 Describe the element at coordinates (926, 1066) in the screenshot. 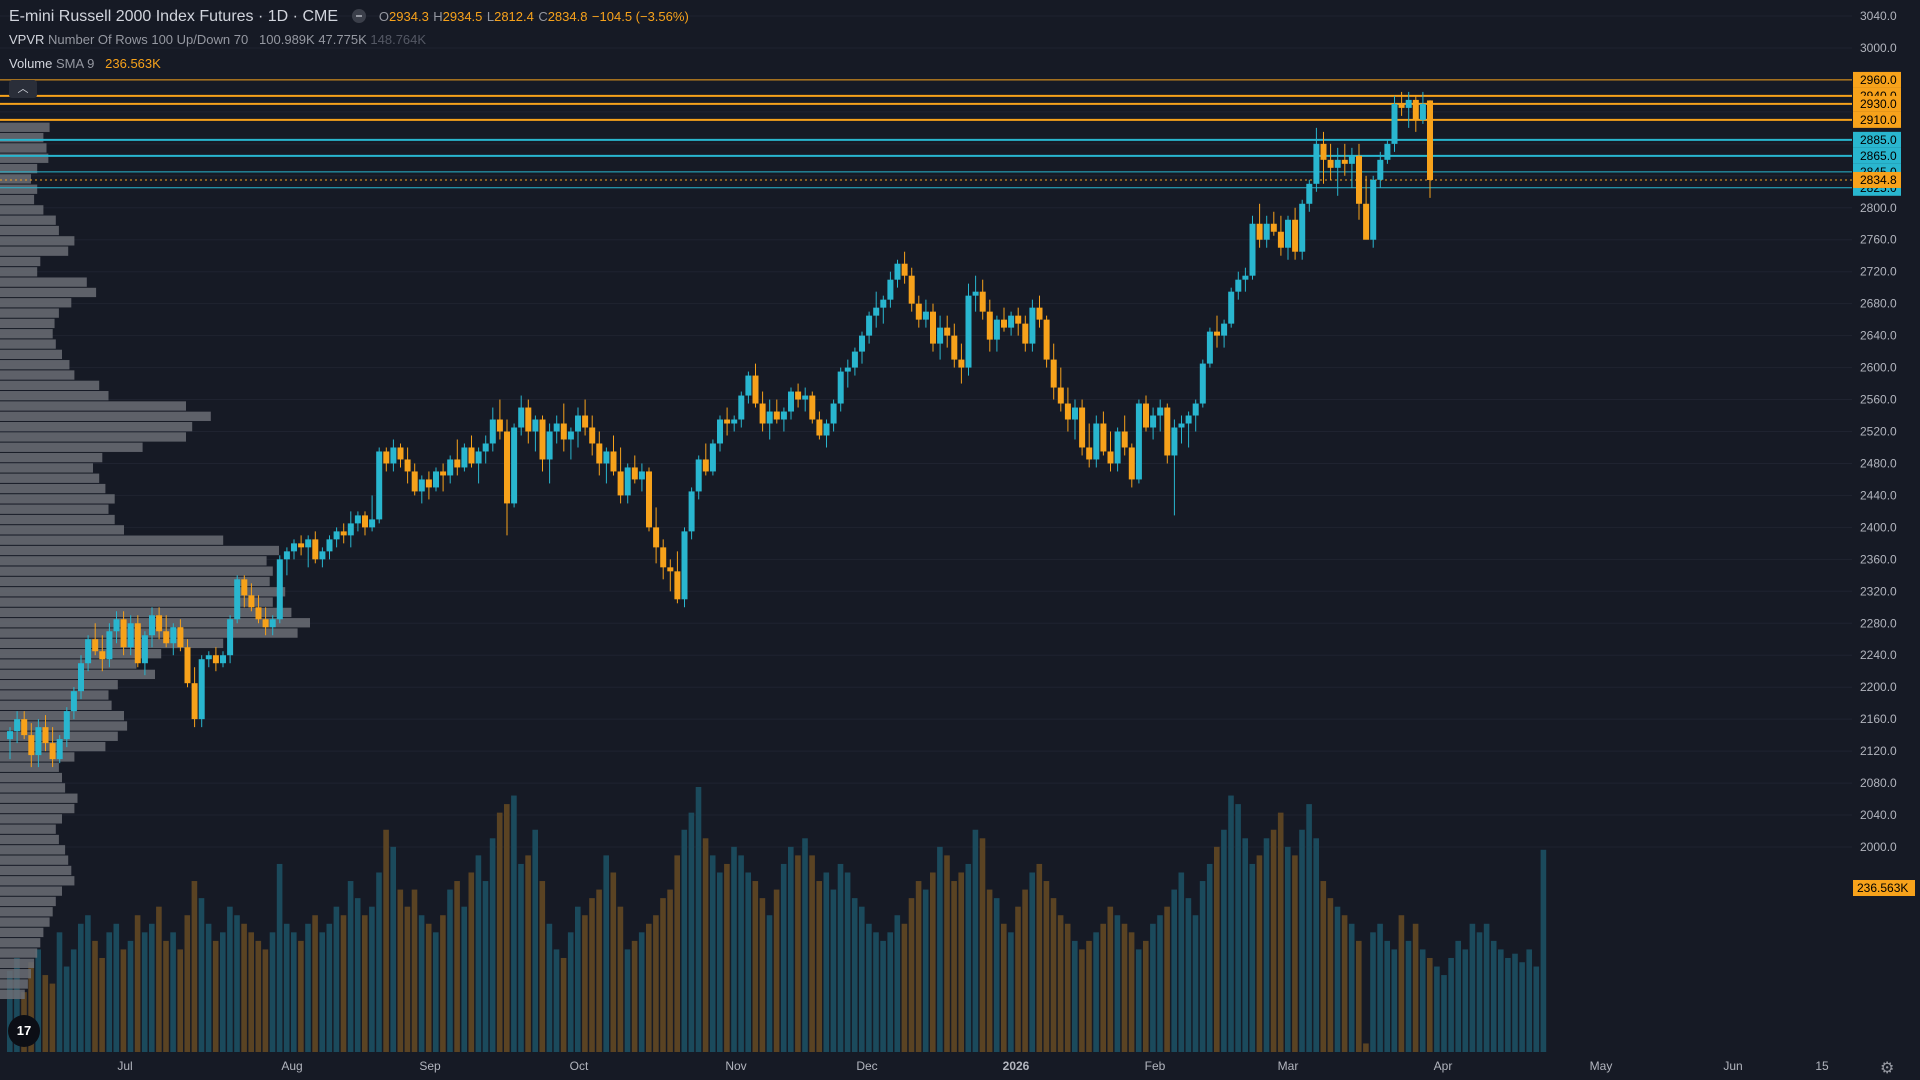

I see `time-axis` at that location.